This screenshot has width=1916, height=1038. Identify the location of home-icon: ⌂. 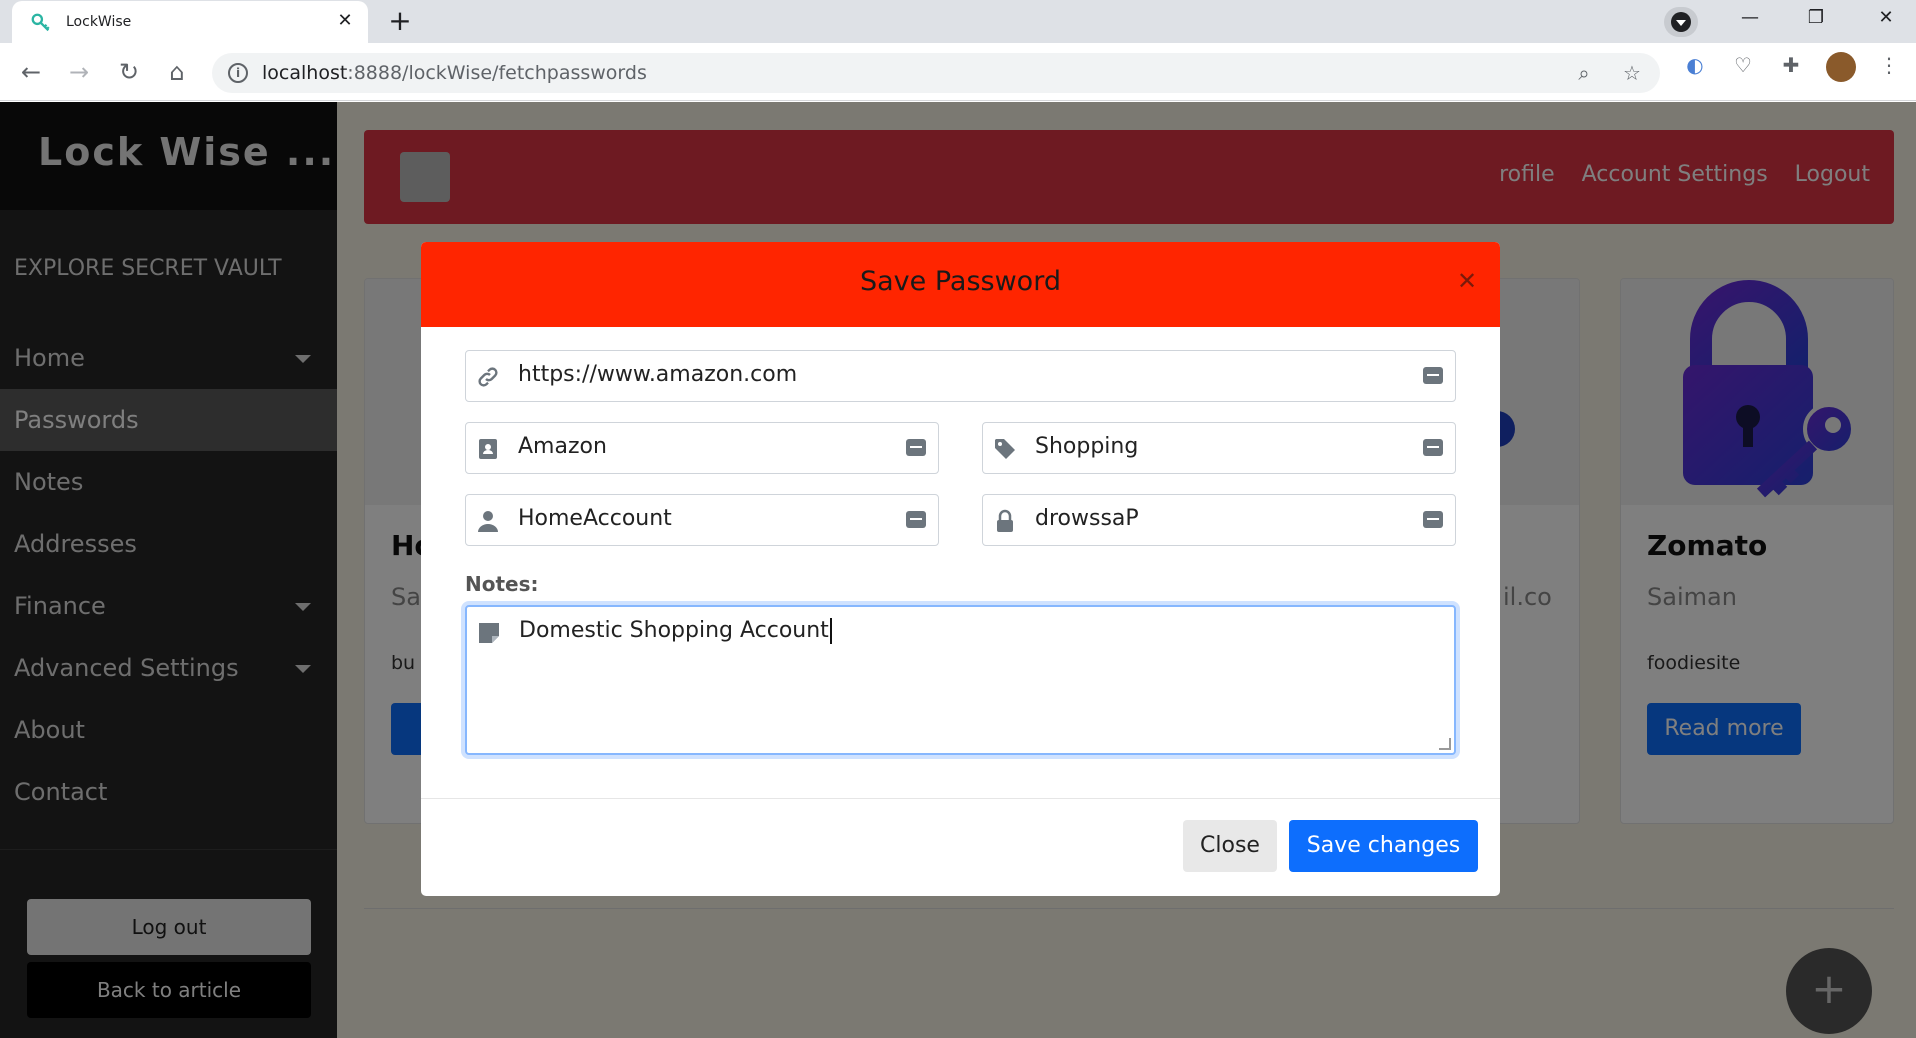
(177, 72).